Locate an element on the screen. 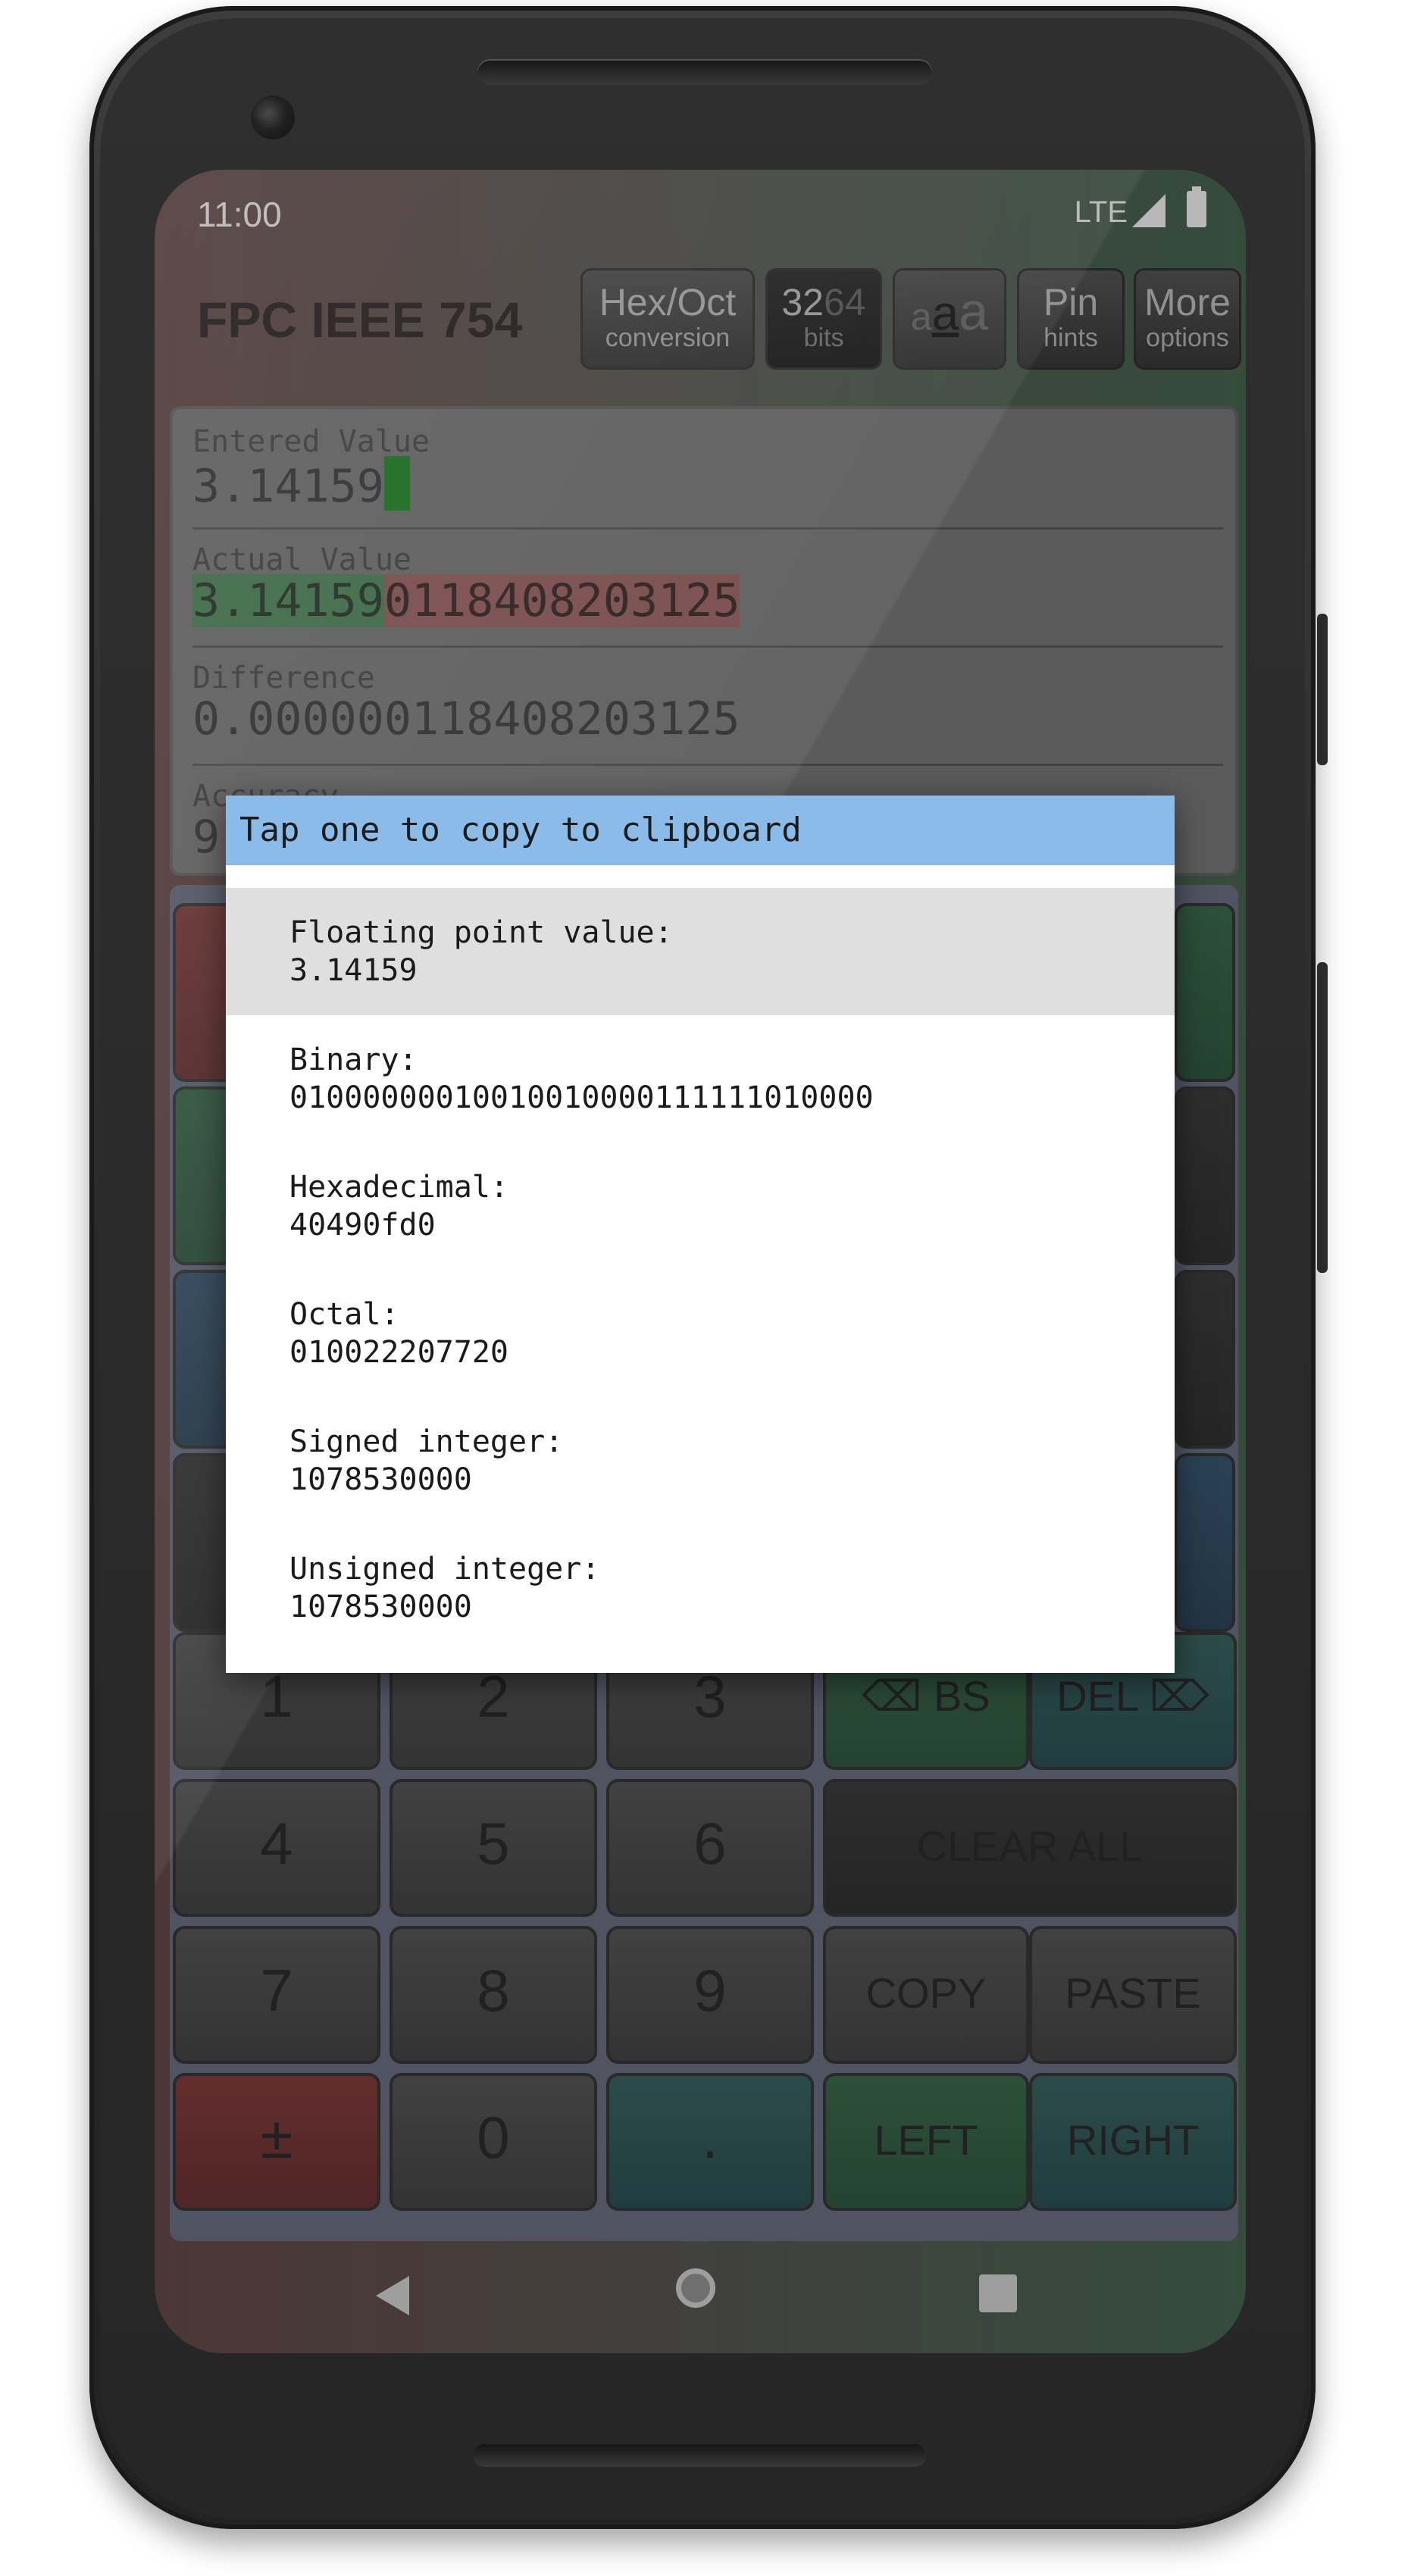 The image size is (1408, 2576). option-value: 40490fd0 is located at coordinates (362, 1225).